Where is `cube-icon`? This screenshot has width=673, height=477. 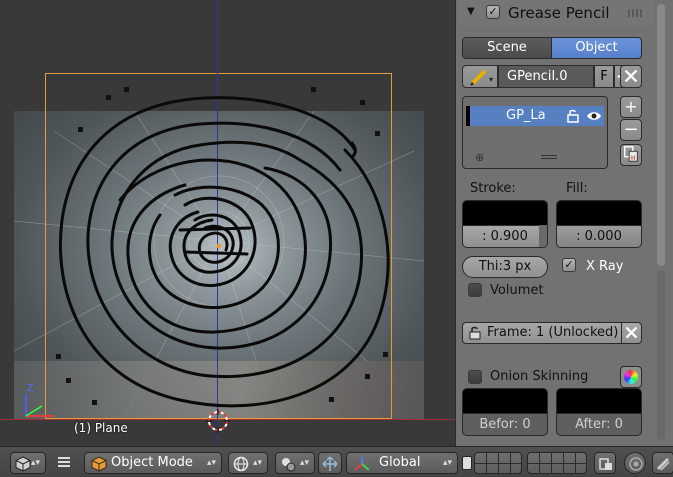
cube-icon is located at coordinates (23, 464).